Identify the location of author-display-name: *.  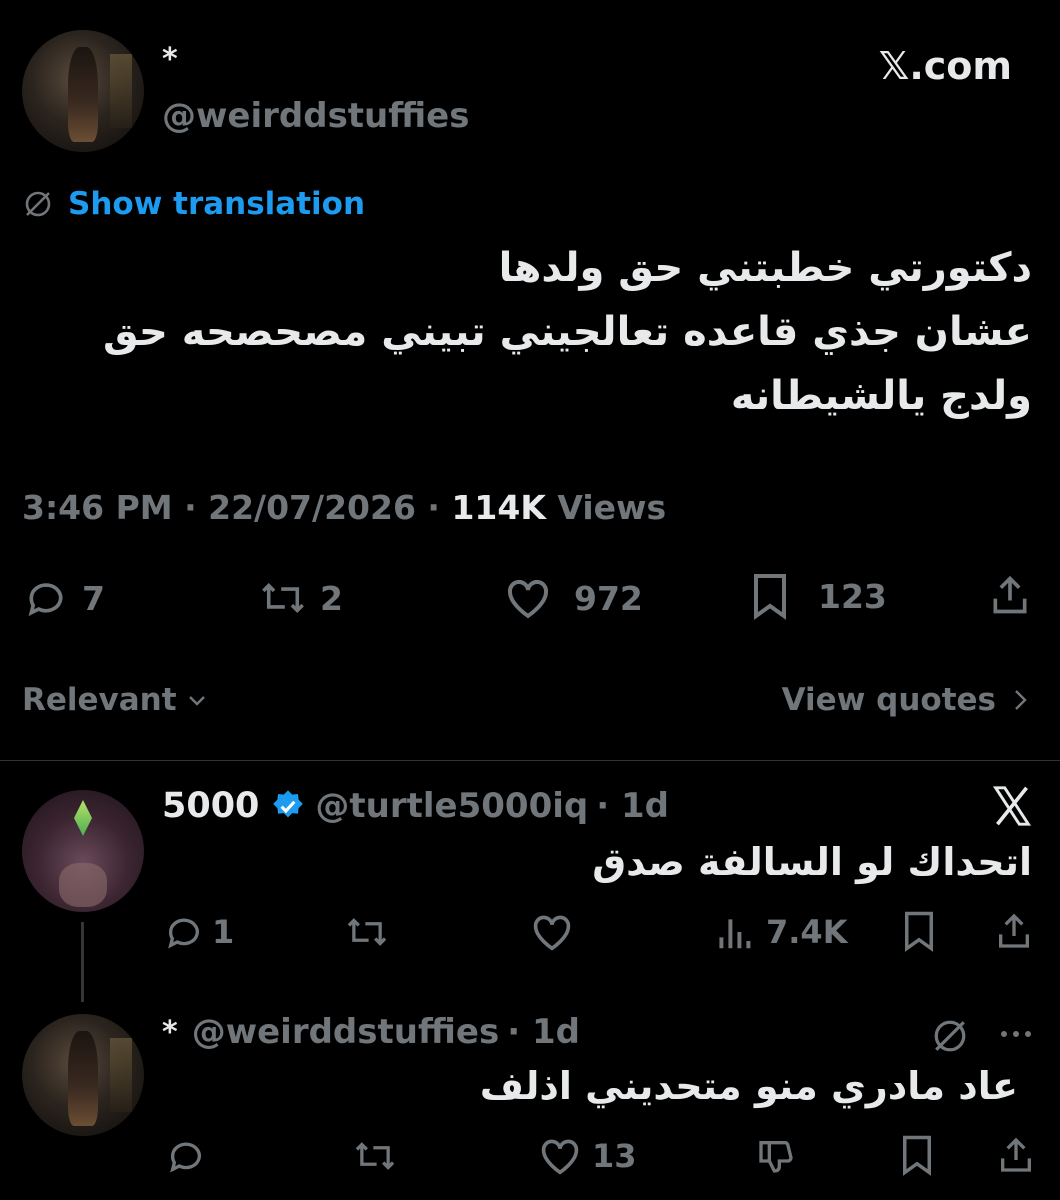
(170, 59).